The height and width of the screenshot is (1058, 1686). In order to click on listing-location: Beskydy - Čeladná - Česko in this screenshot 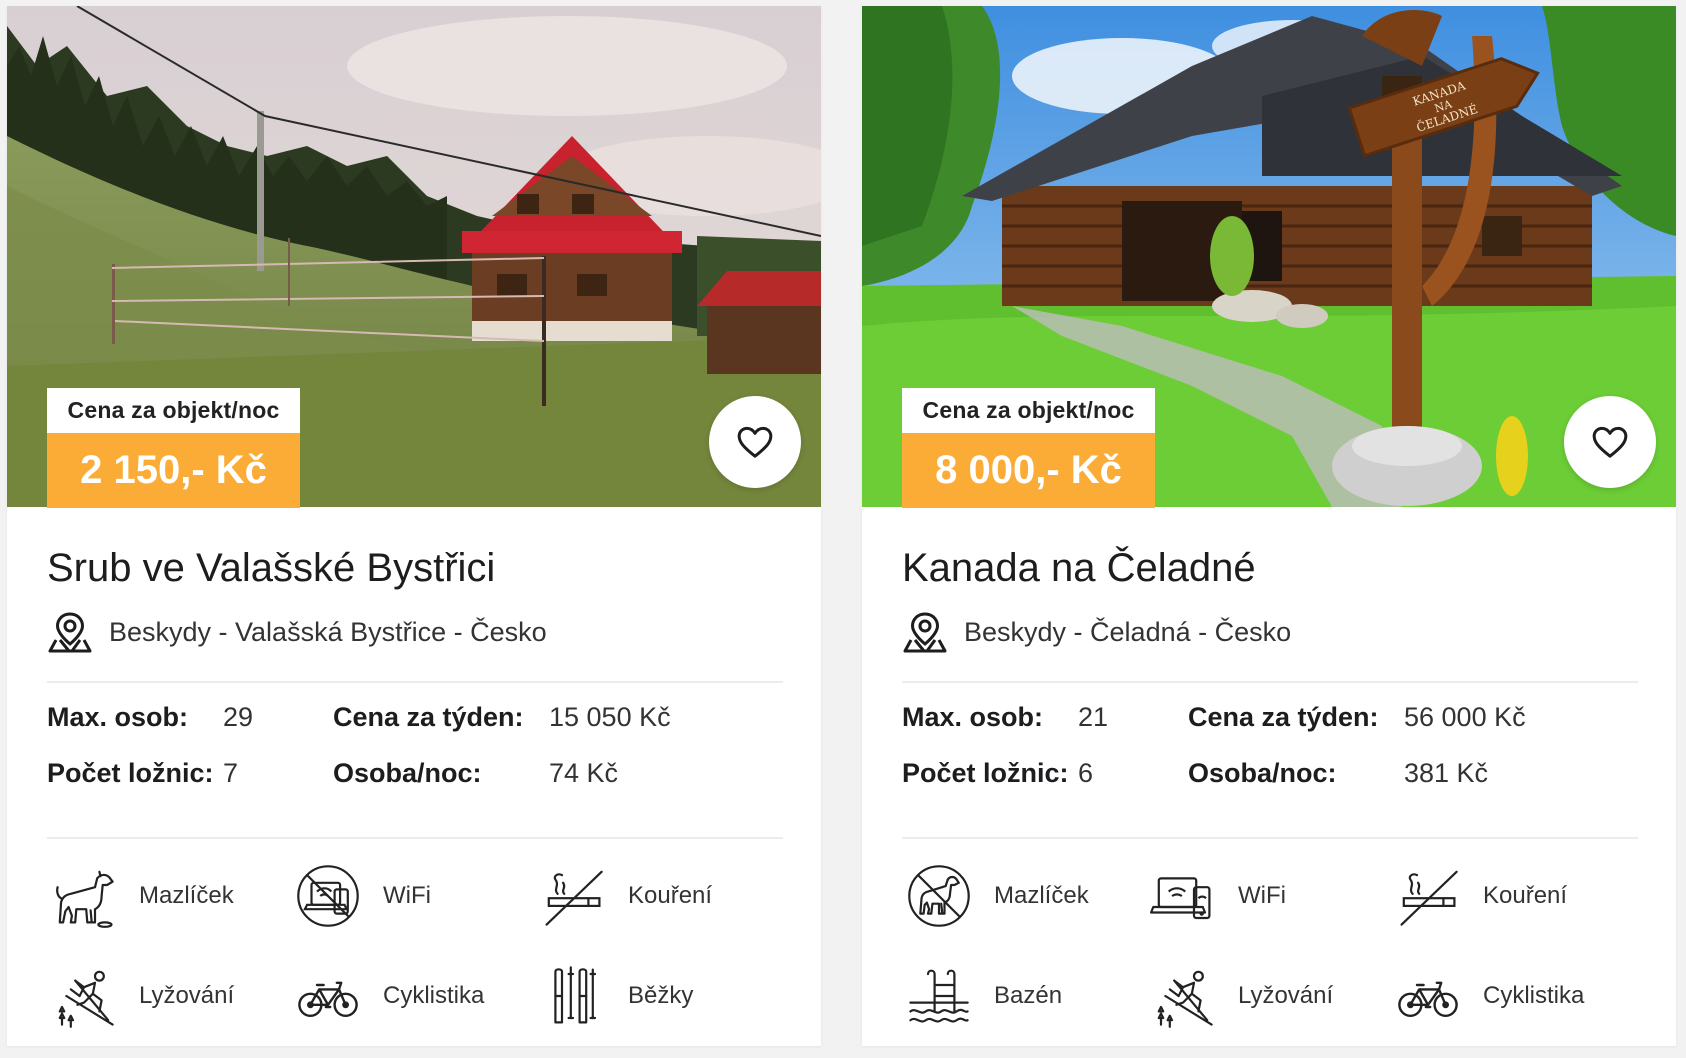, I will do `click(1096, 632)`.